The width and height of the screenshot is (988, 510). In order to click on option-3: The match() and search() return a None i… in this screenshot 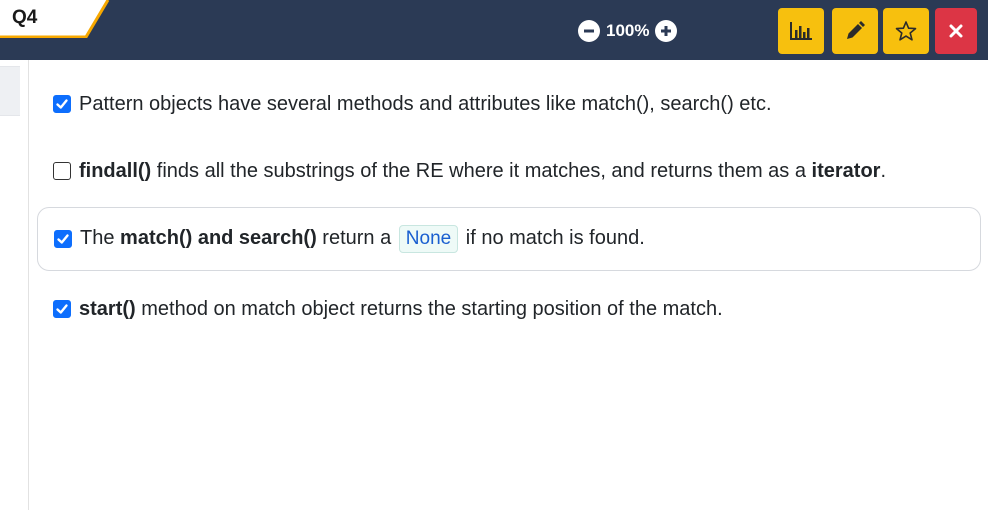, I will do `click(509, 239)`.